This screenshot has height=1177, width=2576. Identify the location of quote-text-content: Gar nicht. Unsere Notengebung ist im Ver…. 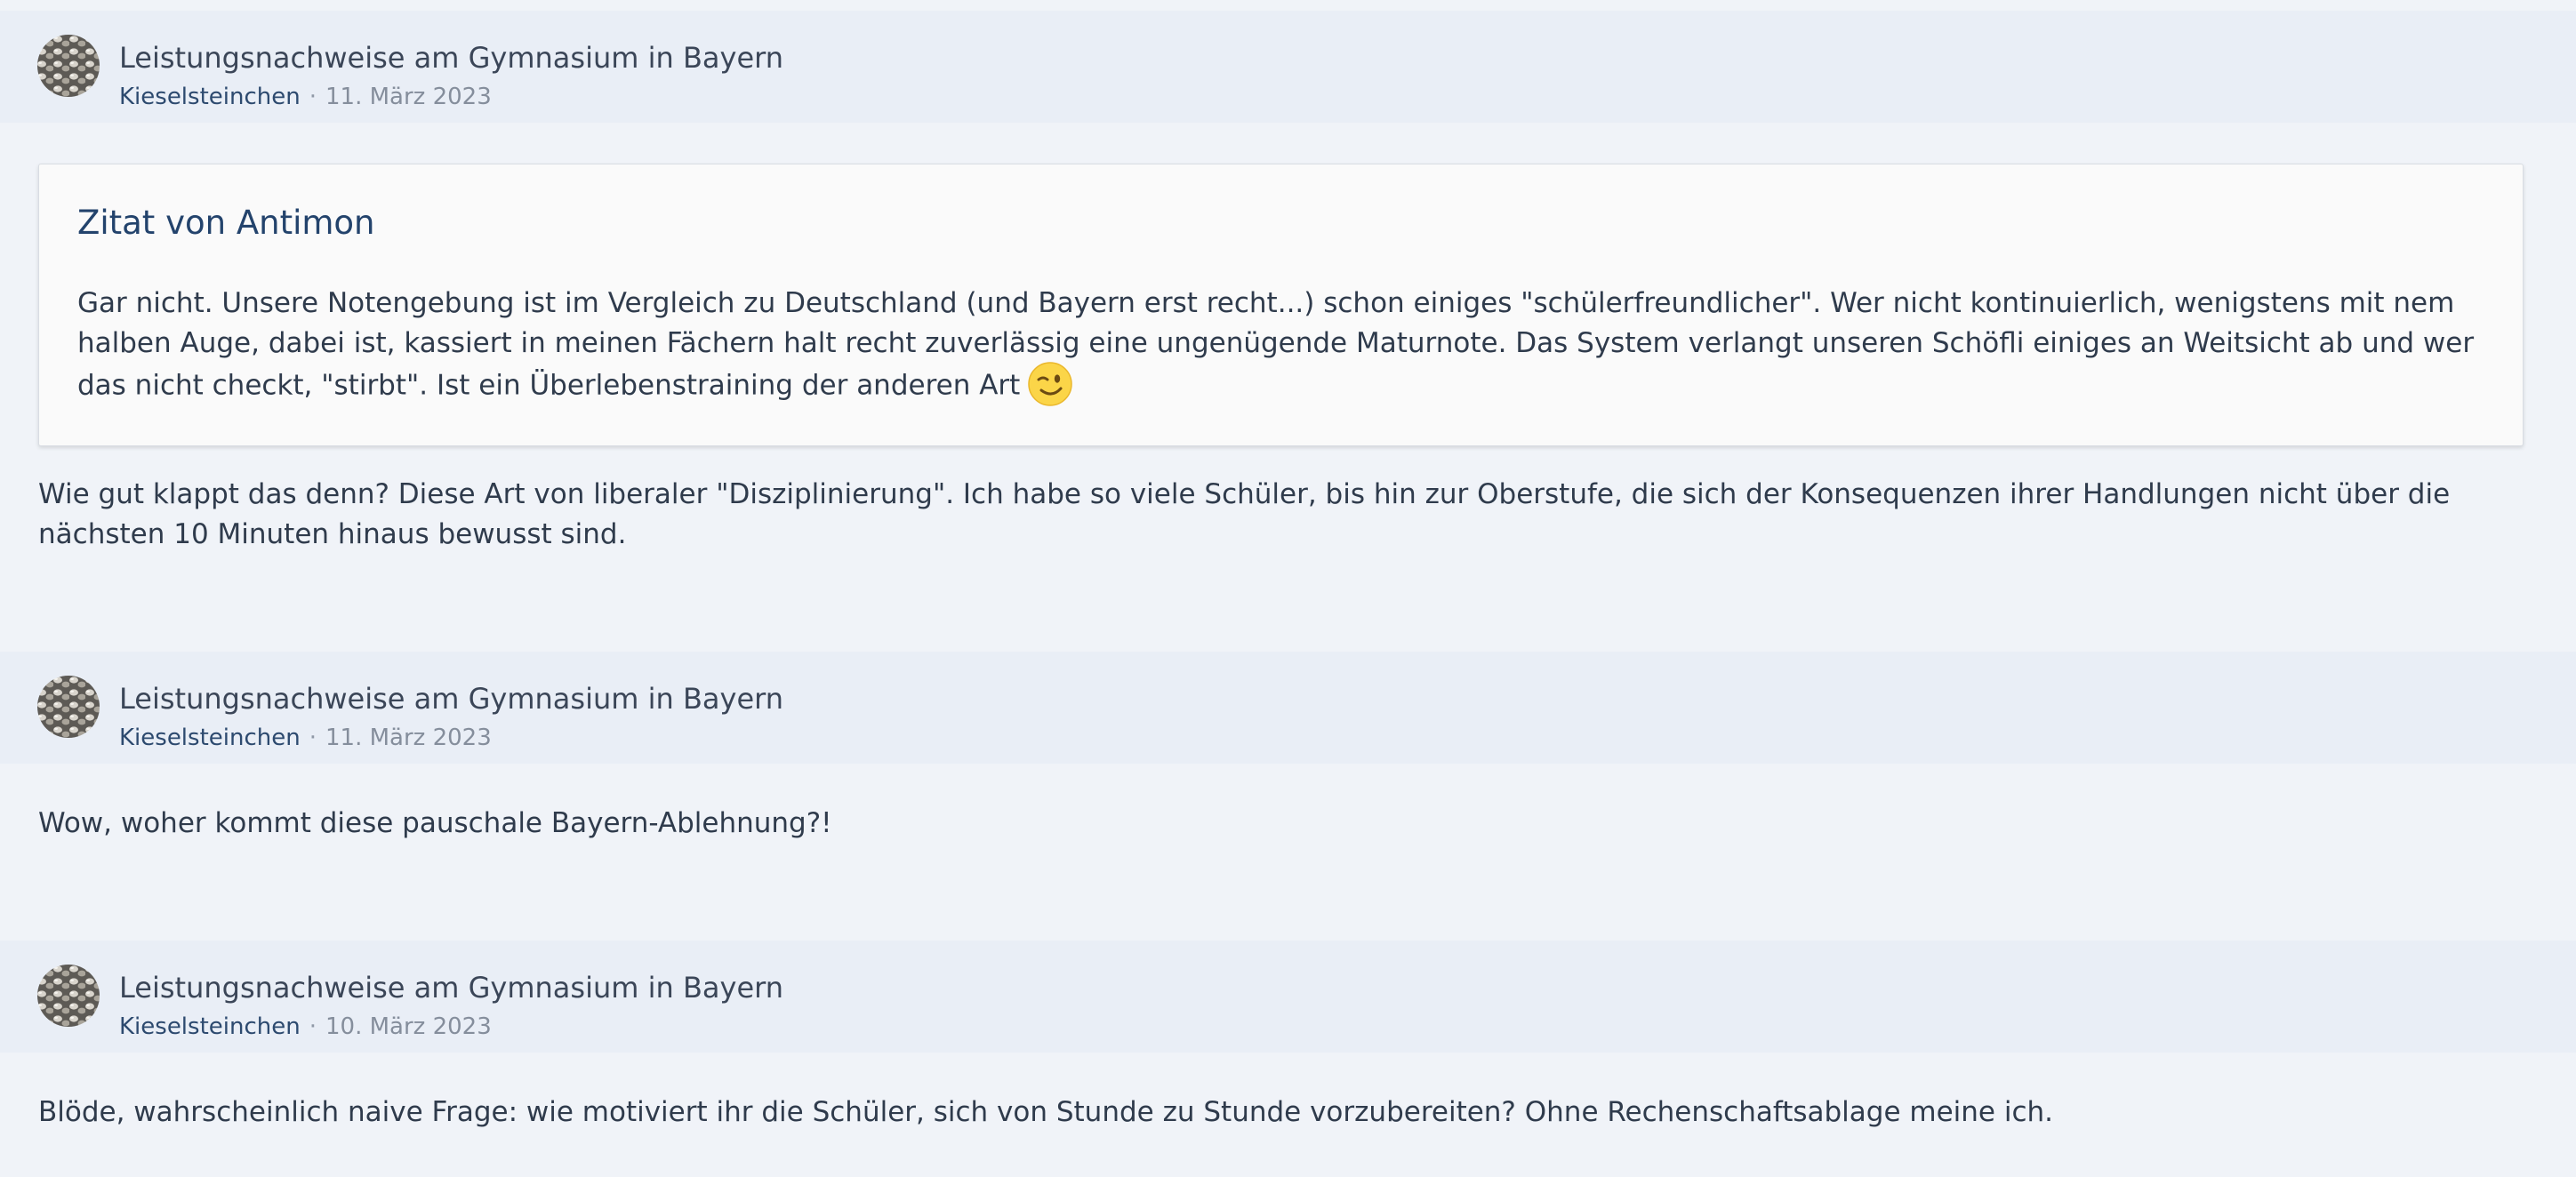
(1276, 344).